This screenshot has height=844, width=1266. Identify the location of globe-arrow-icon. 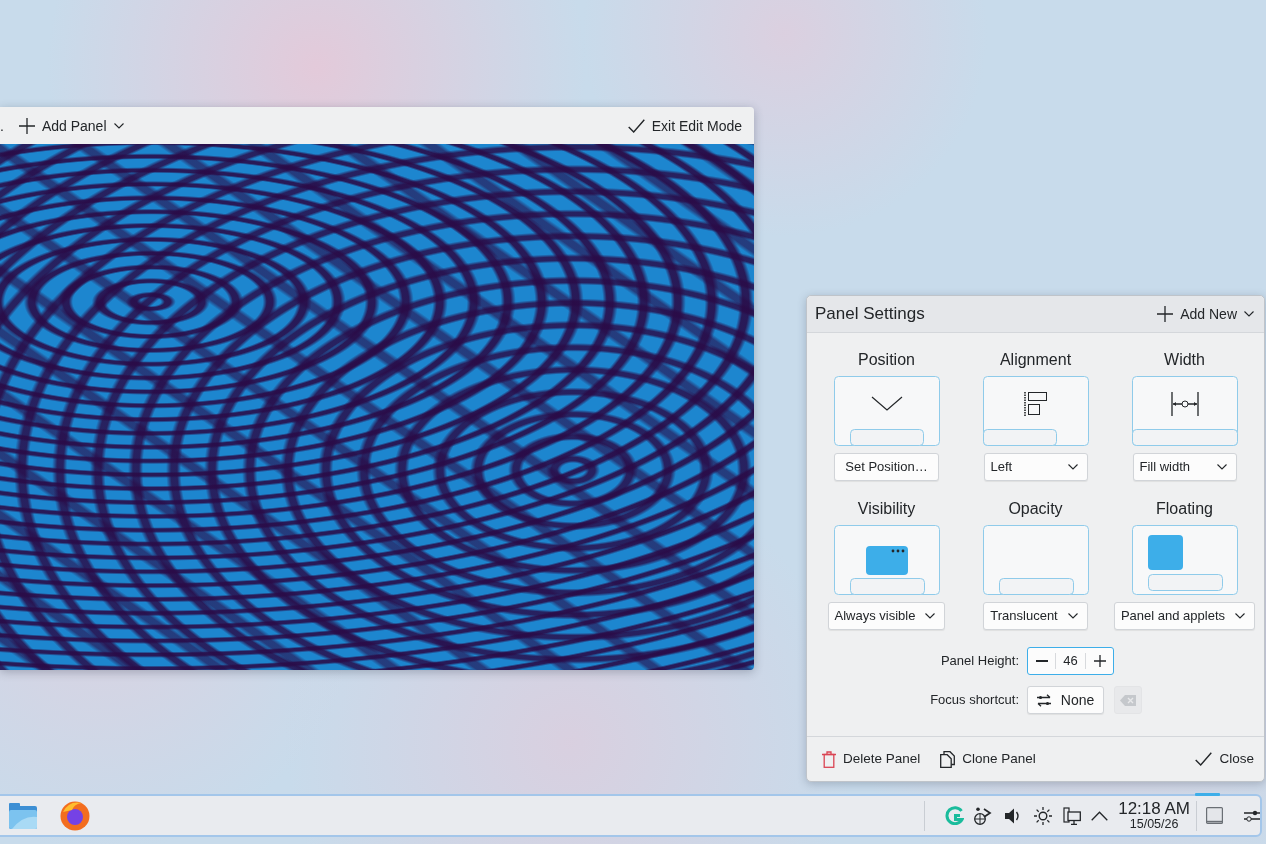
(983, 815).